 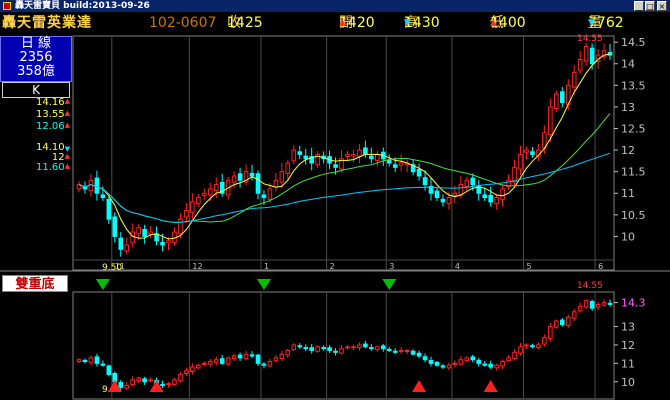 What do you see at coordinates (628, 193) in the screenshot?
I see `y-tick-label: 11` at bounding box center [628, 193].